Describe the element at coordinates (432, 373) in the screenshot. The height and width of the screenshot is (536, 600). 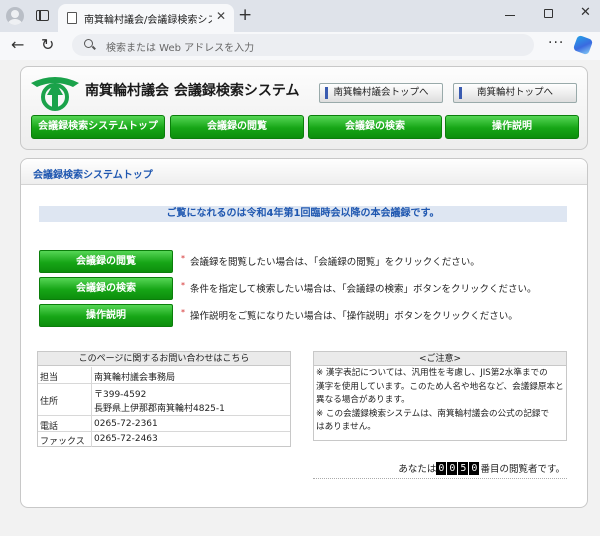
I see `caution-line: ※ 漢字表記については、汎用性を考慮し、JIS第2水準までの` at that location.